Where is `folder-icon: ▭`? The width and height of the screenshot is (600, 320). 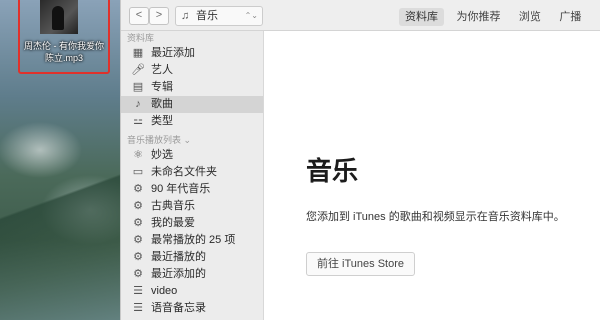 folder-icon: ▭ is located at coordinates (138, 172).